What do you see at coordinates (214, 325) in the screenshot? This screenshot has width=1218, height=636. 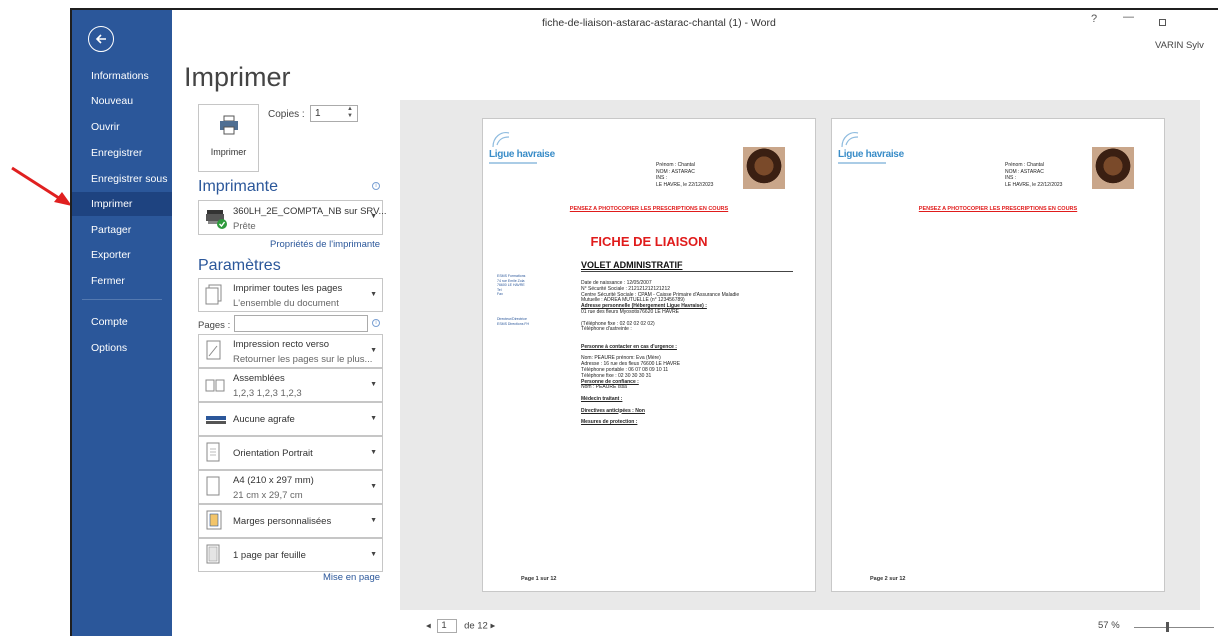 I see `pages-label: Pages :` at bounding box center [214, 325].